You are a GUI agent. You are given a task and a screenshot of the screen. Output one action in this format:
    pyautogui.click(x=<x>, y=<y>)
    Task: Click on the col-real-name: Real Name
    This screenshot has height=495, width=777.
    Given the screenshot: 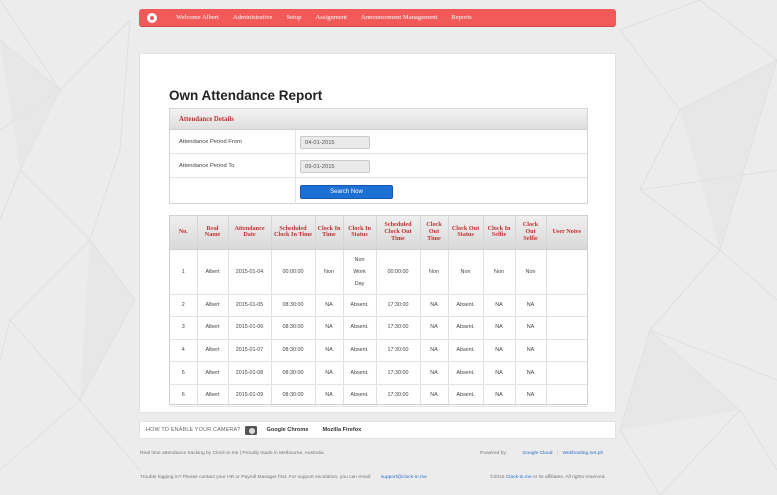 What is the action you would take?
    pyautogui.click(x=213, y=233)
    